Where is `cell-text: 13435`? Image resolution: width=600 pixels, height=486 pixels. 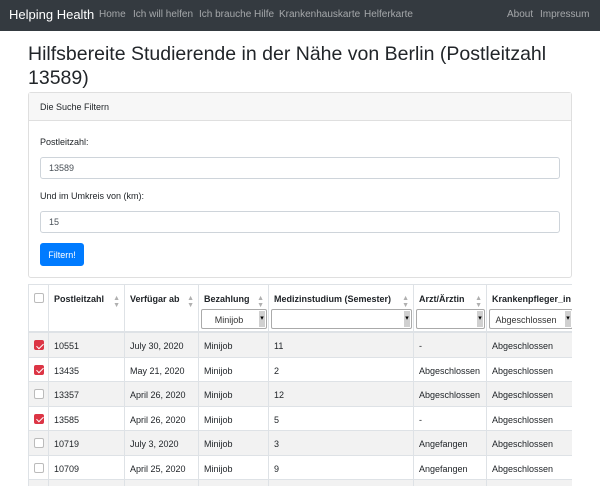
cell-text: 13435 is located at coordinates (67, 370).